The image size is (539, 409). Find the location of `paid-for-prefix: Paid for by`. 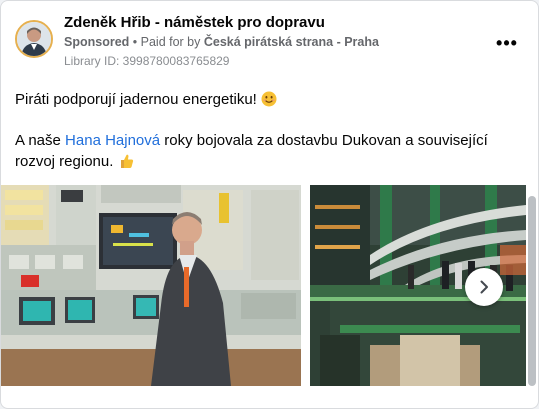

paid-for-prefix: Paid for by is located at coordinates (172, 42).